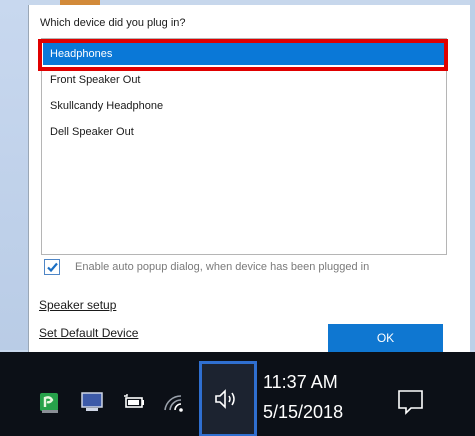 The width and height of the screenshot is (475, 436). I want to click on desktop-background-left, so click(14, 175).